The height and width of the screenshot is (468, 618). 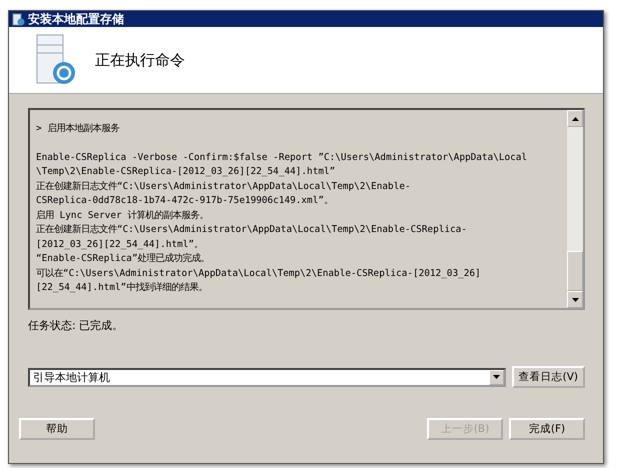 What do you see at coordinates (76, 19) in the screenshot?
I see `window-title: 安装本地配置存储` at bounding box center [76, 19].